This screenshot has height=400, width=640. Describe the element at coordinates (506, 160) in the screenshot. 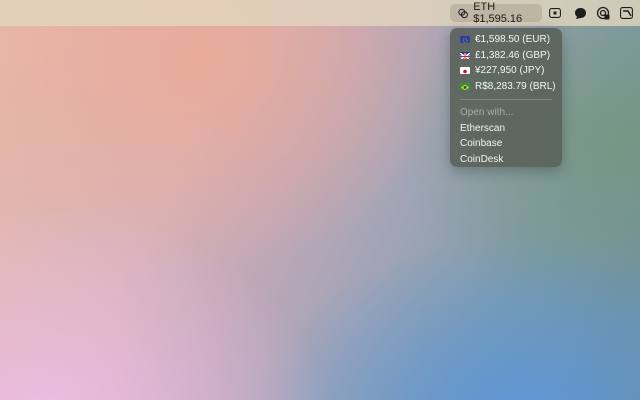

I see `coindesk-link: CoinDesk` at that location.